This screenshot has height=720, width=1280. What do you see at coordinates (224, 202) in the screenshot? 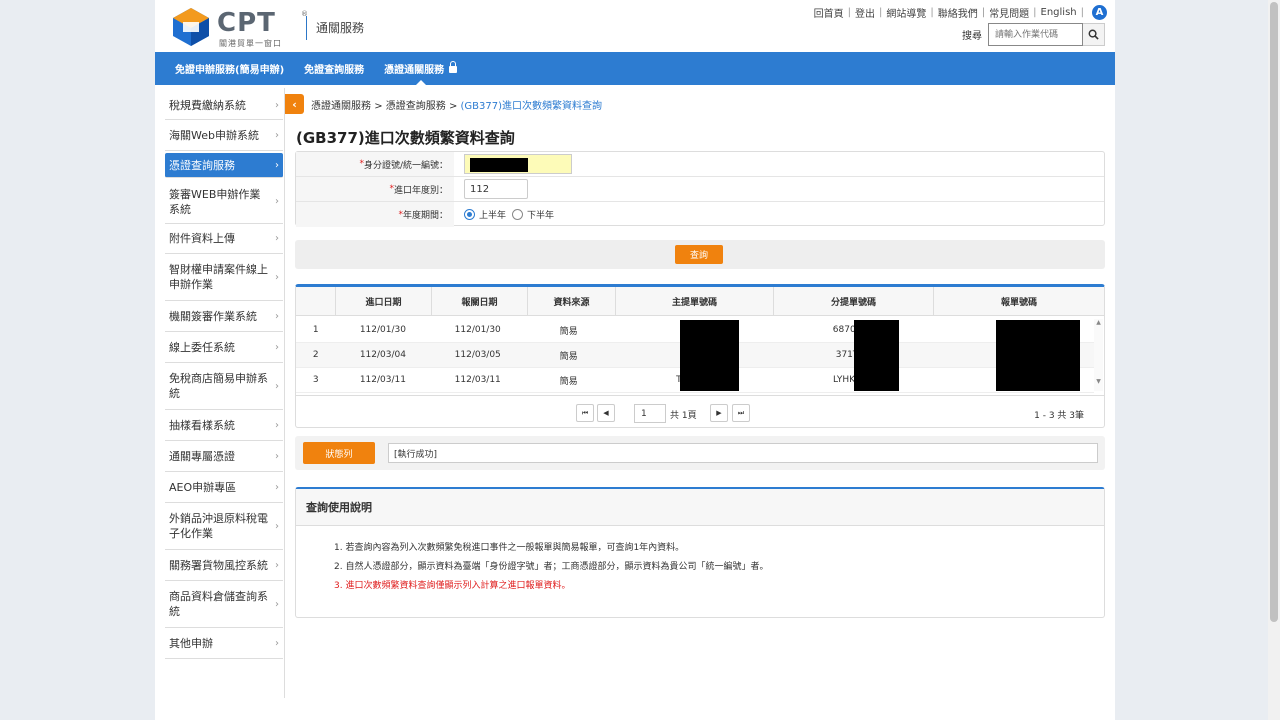
I see `sidebar-item-review-web: 簽審WEB申辦作業系統 ›` at bounding box center [224, 202].